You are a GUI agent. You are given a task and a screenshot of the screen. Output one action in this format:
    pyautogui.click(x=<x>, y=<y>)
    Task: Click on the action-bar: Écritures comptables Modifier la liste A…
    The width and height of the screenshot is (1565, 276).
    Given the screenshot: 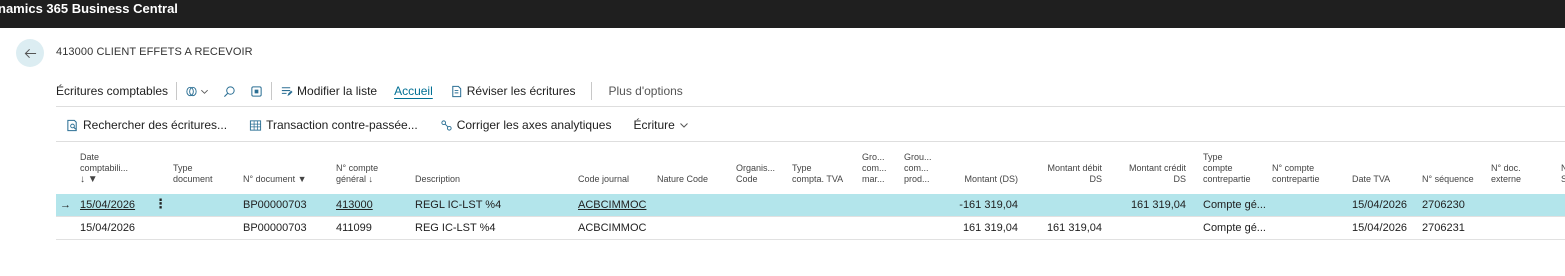 What is the action you would take?
    pyautogui.click(x=810, y=91)
    